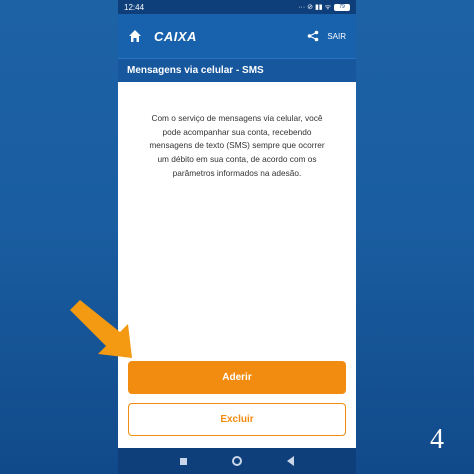 This screenshot has height=474, width=474. What do you see at coordinates (184, 461) in the screenshot?
I see `recent-apps-icon` at bounding box center [184, 461].